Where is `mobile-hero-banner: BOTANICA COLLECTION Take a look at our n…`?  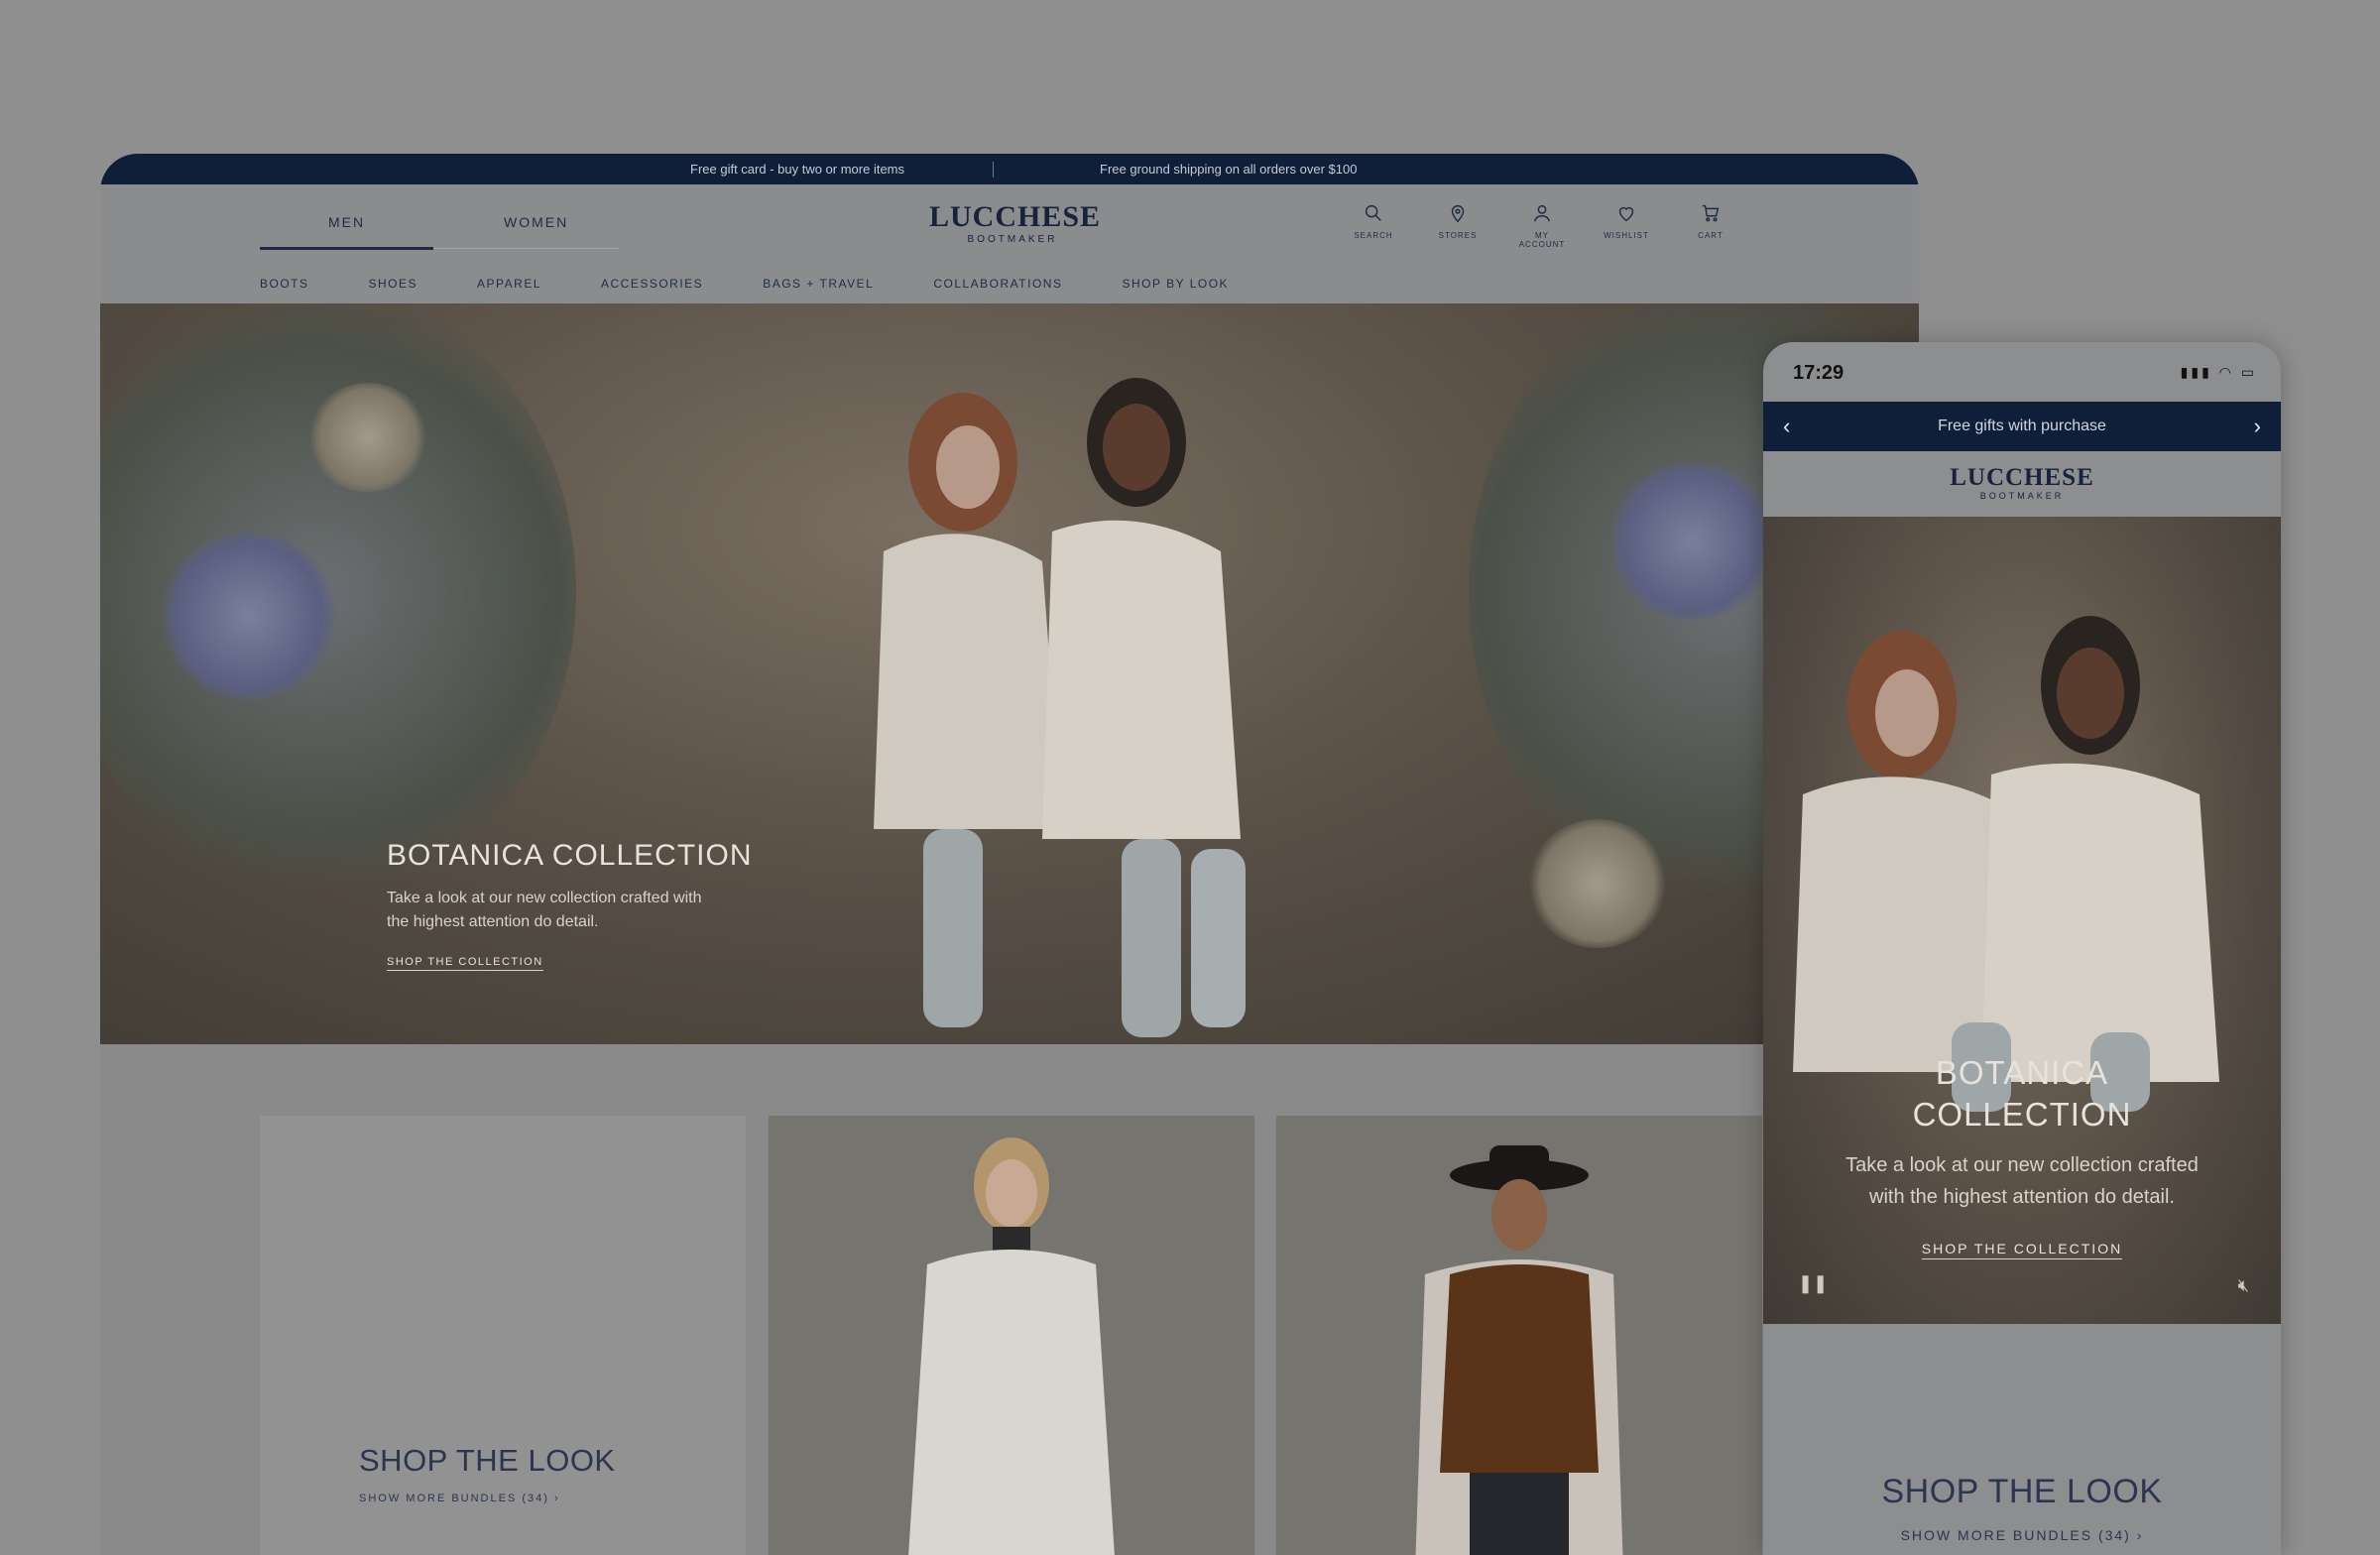 mobile-hero-banner: BOTANICA COLLECTION Take a look at our n… is located at coordinates (2022, 920).